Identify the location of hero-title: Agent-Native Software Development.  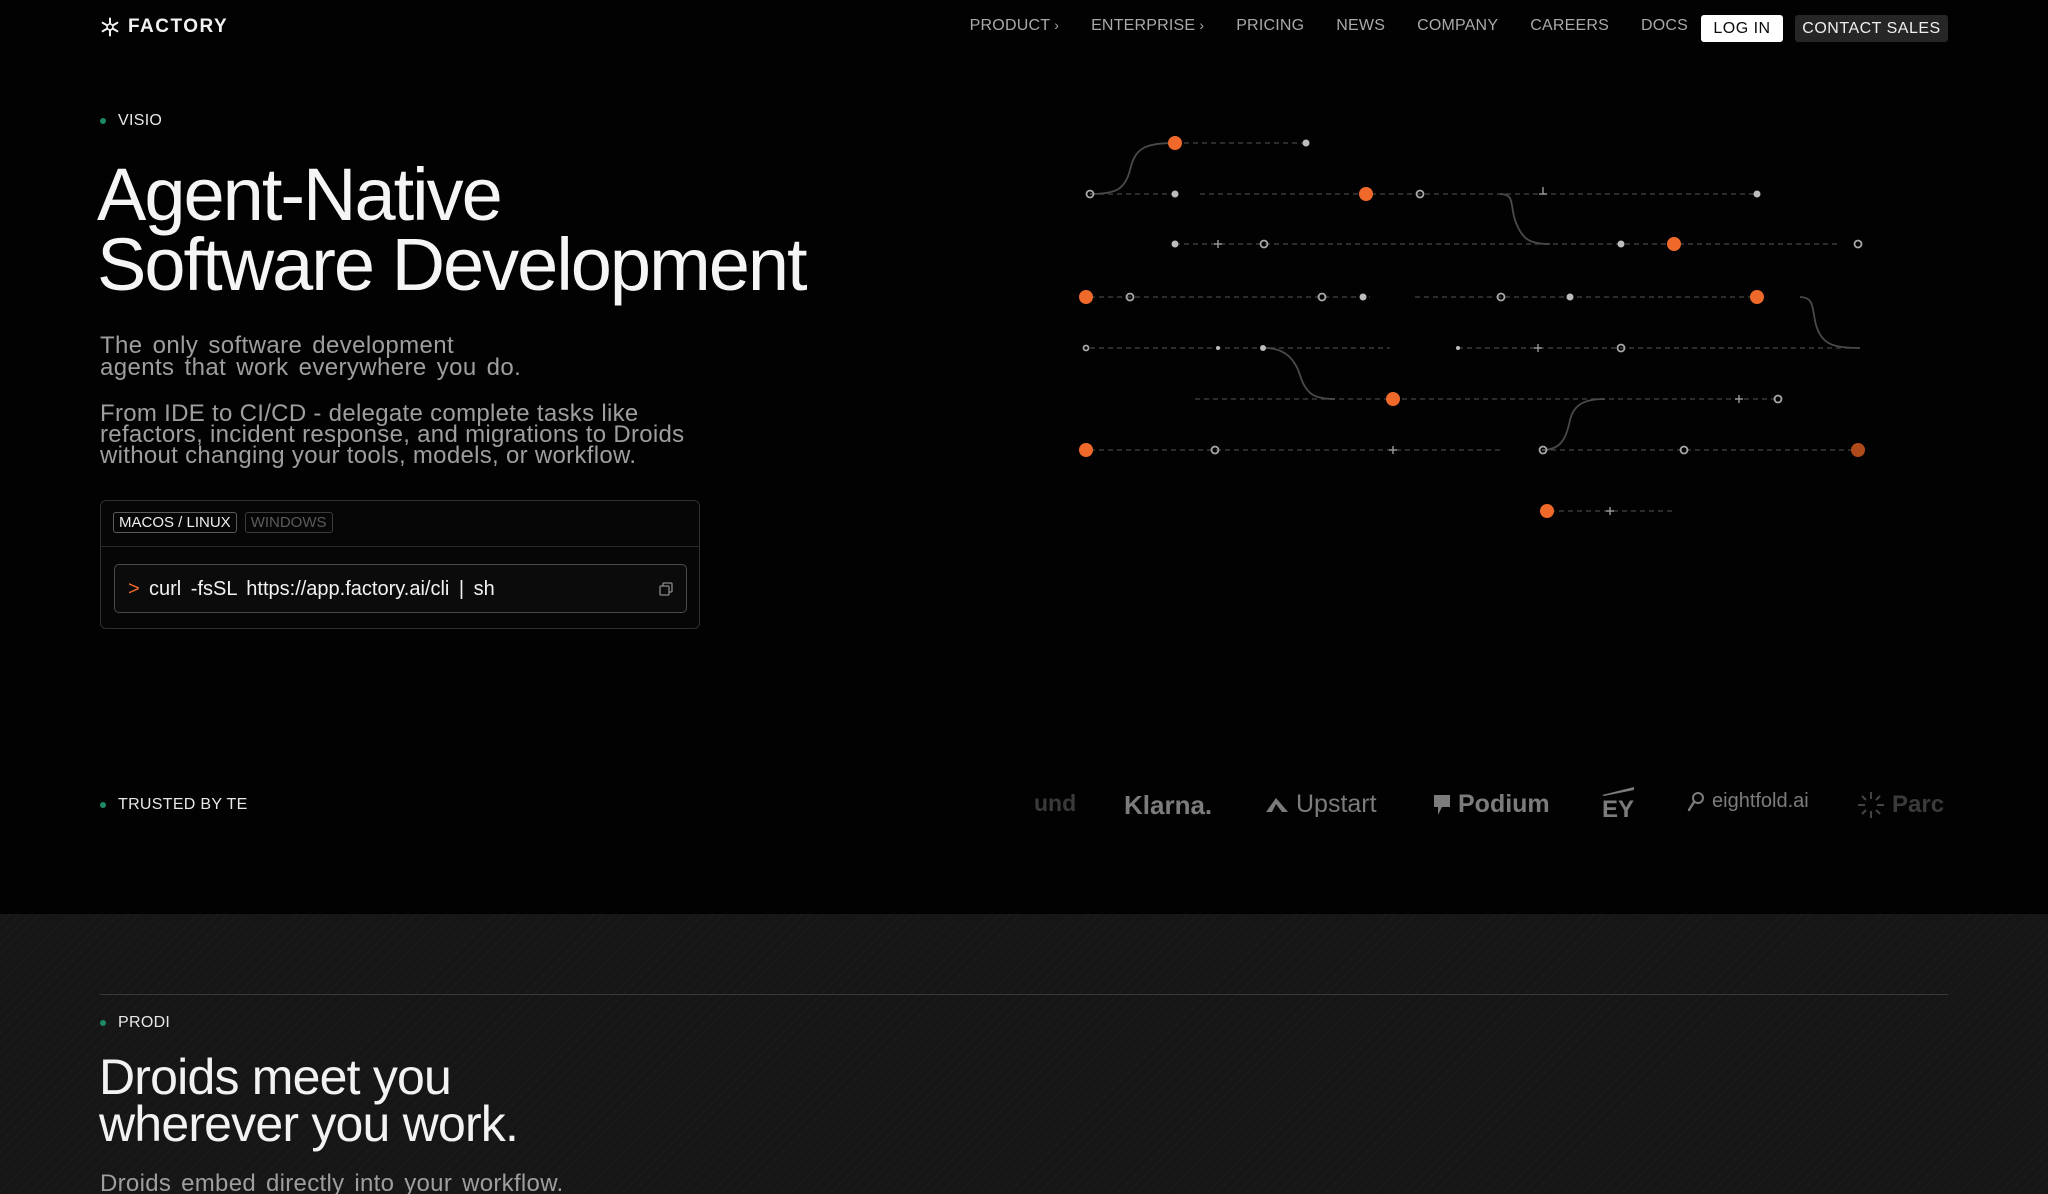
(452, 230).